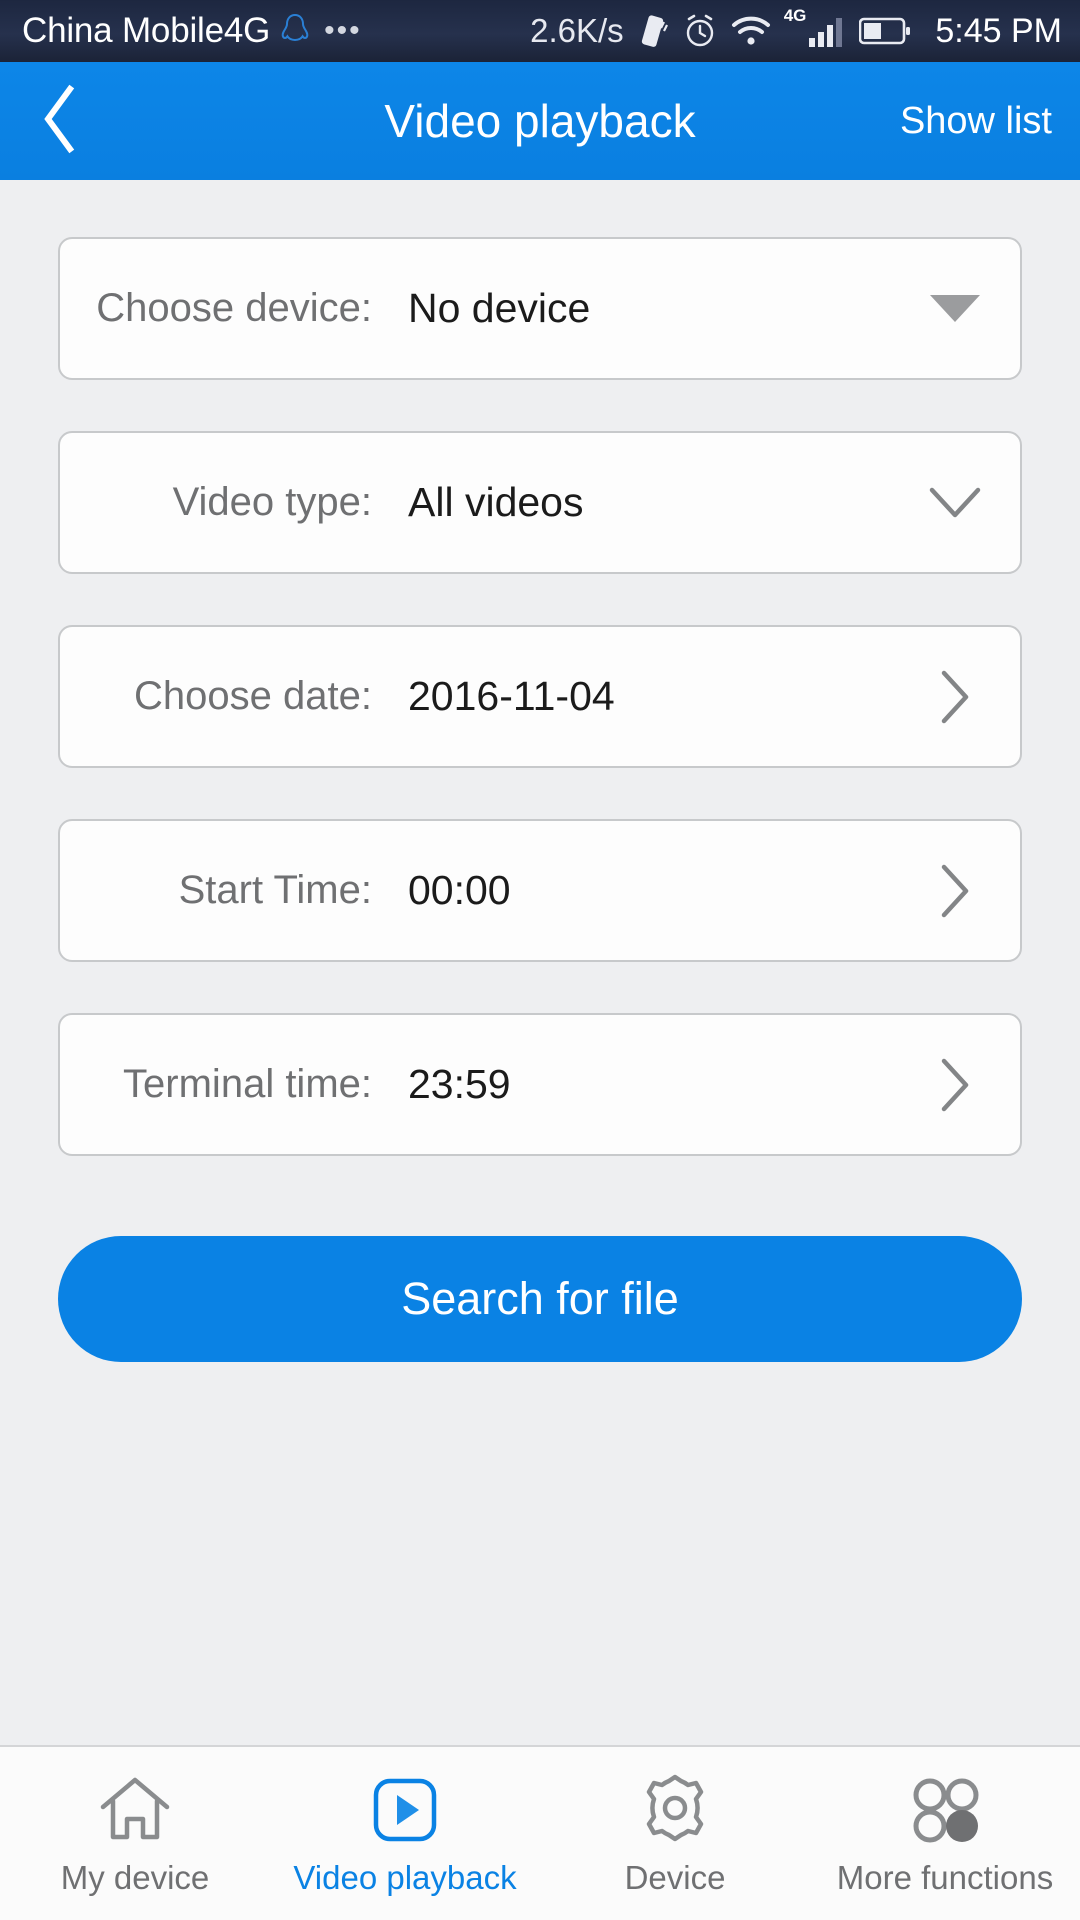 The width and height of the screenshot is (1080, 1920). What do you see at coordinates (275, 890) in the screenshot?
I see `start-time-label: Start Time:` at bounding box center [275, 890].